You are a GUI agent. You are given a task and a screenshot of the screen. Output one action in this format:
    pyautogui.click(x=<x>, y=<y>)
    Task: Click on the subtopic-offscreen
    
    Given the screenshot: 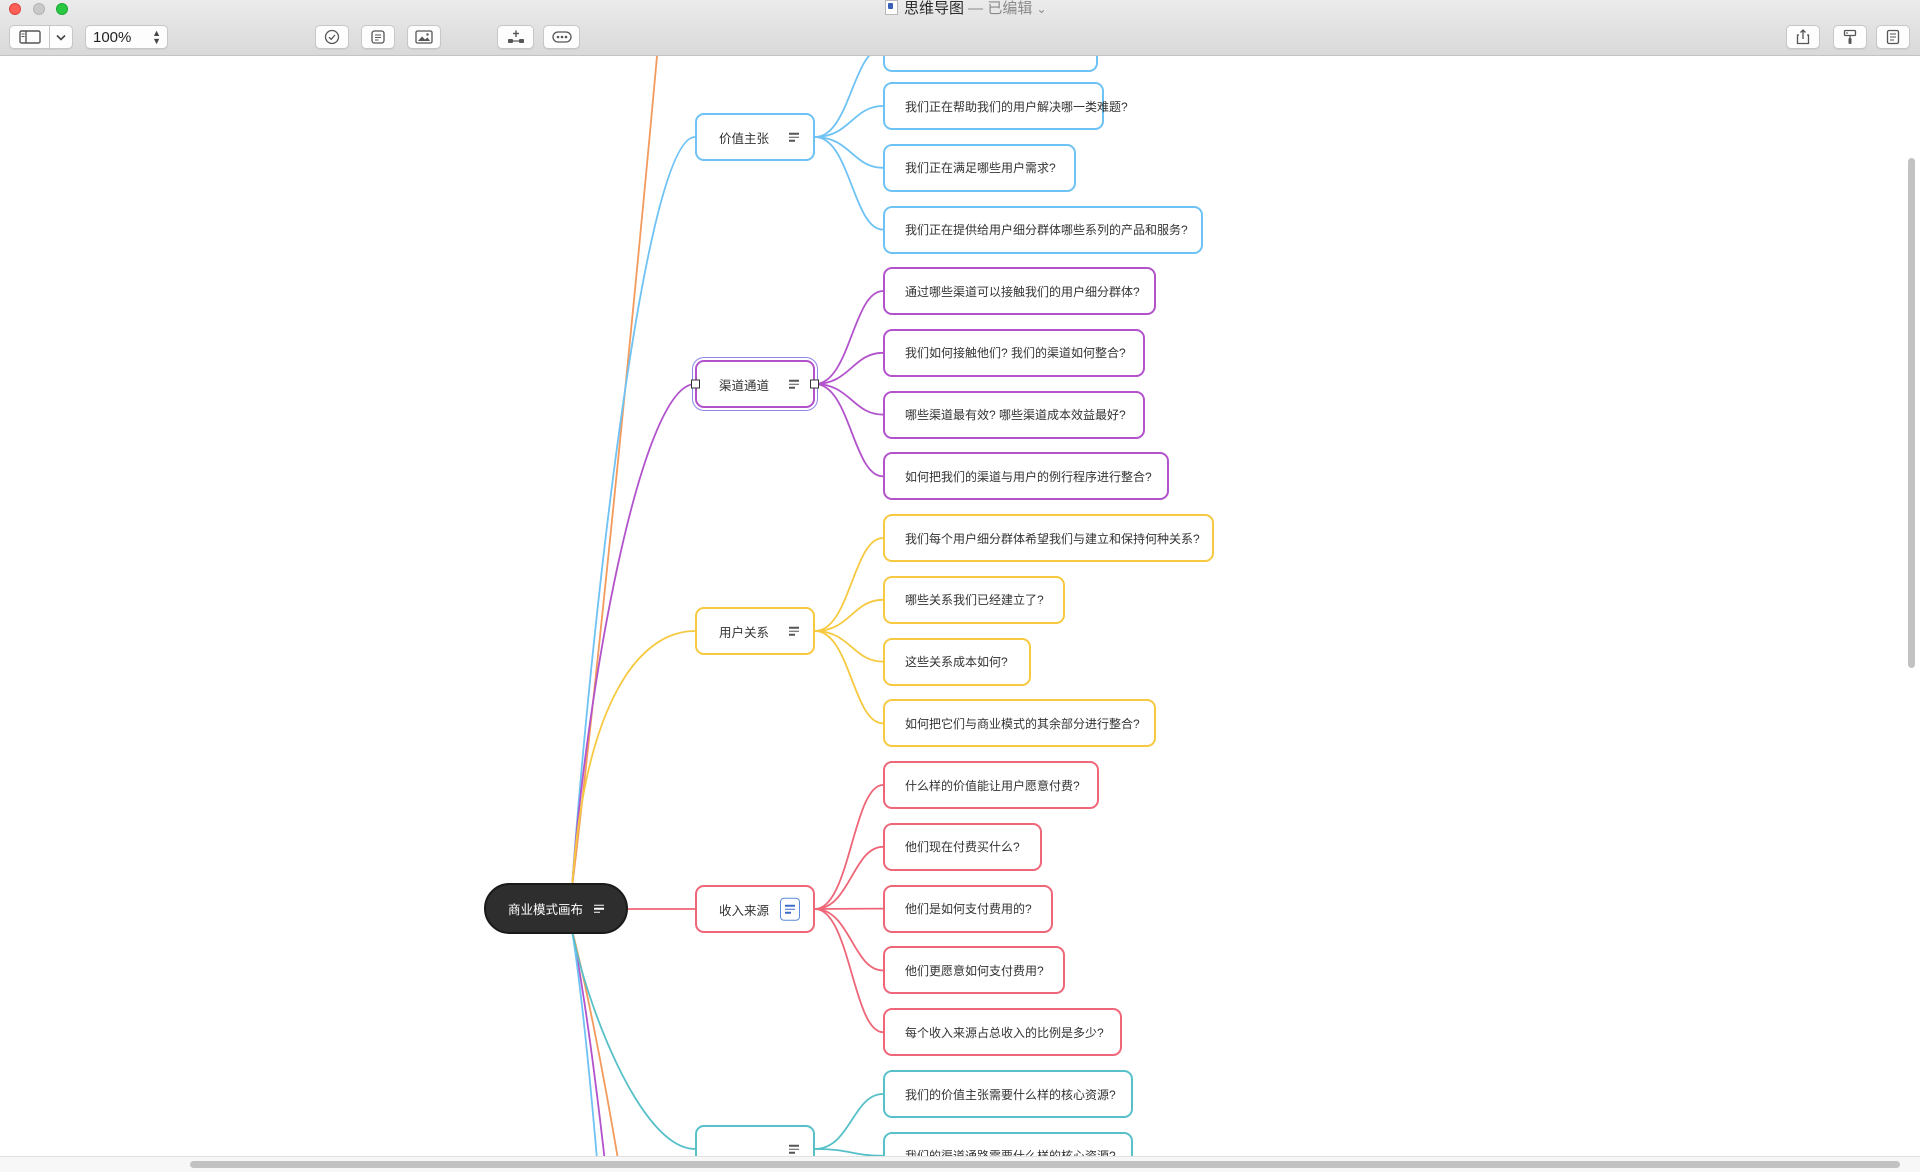 What is the action you would take?
    pyautogui.click(x=990, y=64)
    